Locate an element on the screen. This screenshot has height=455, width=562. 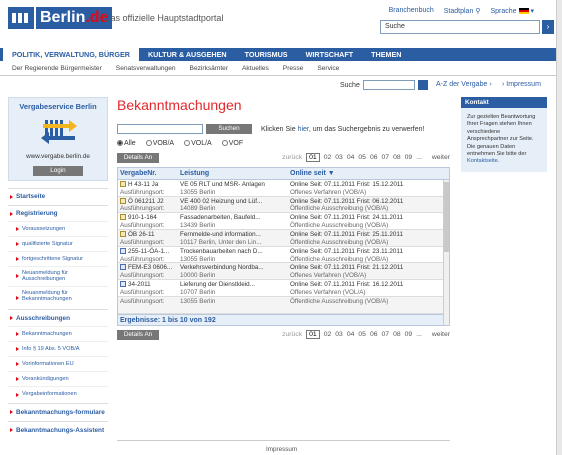
row-vergabenr: ÖB 26-11 is located at coordinates (141, 234).